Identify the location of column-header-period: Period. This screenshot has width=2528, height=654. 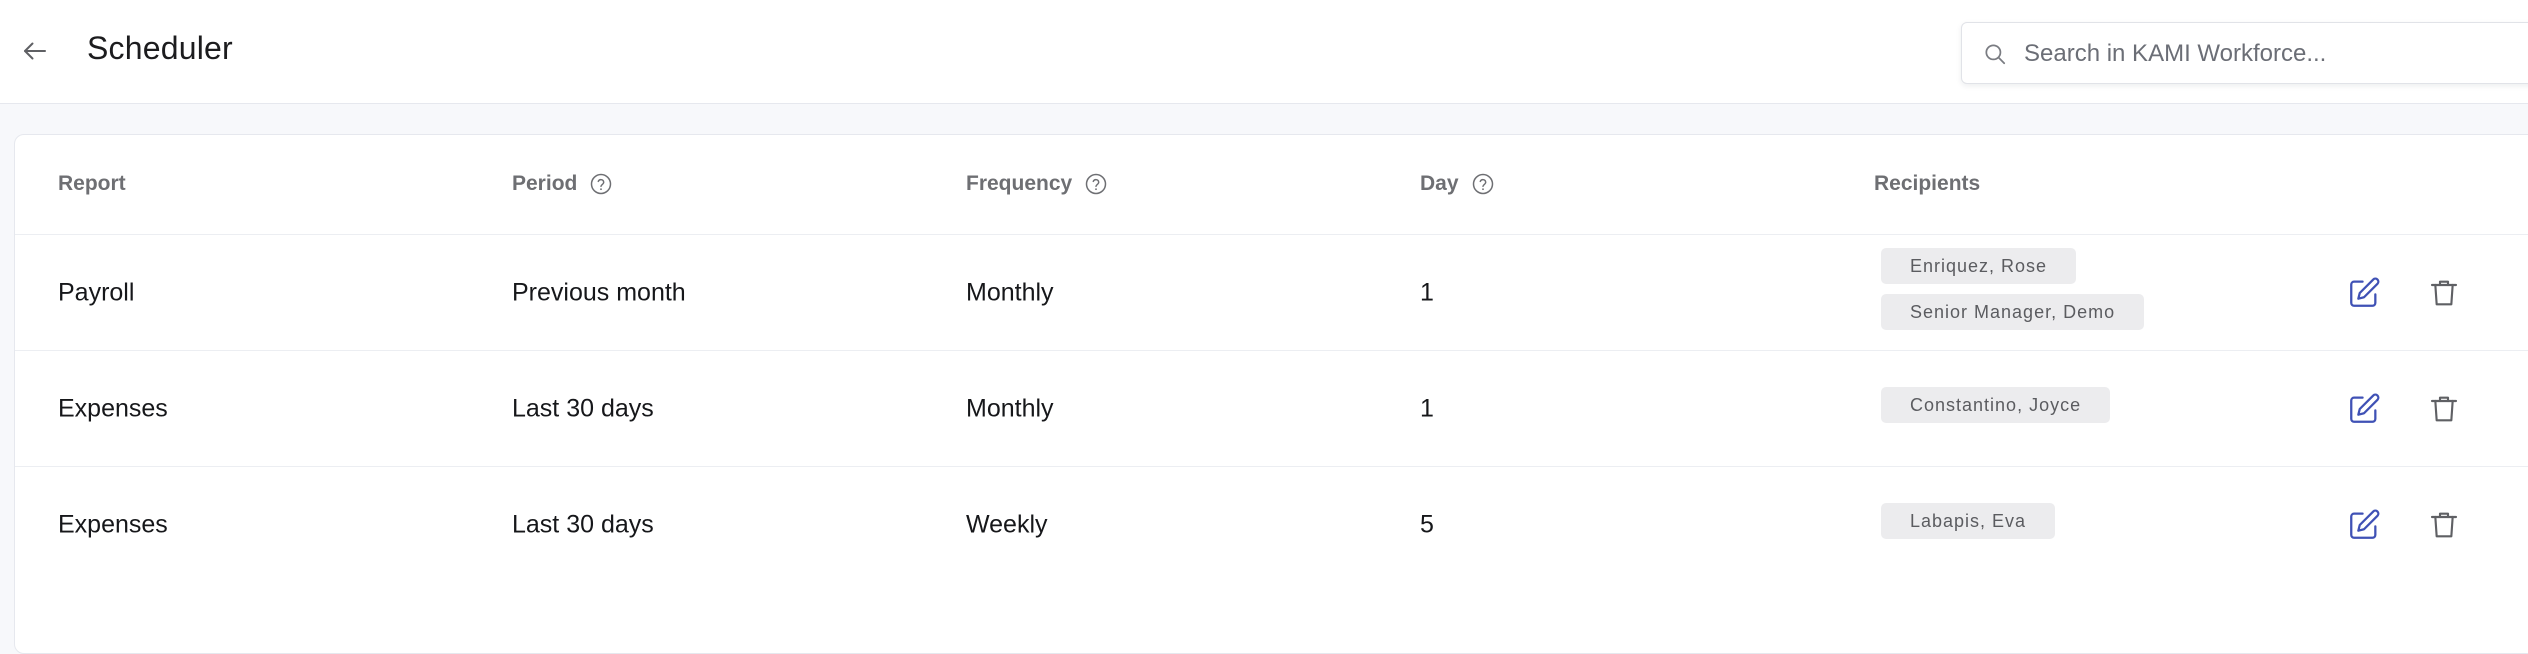
(562, 184).